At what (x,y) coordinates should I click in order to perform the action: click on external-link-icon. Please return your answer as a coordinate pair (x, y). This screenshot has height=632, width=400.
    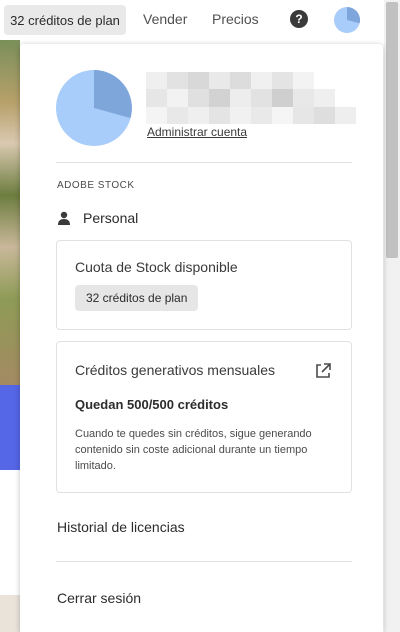
    Looking at the image, I should click on (323, 371).